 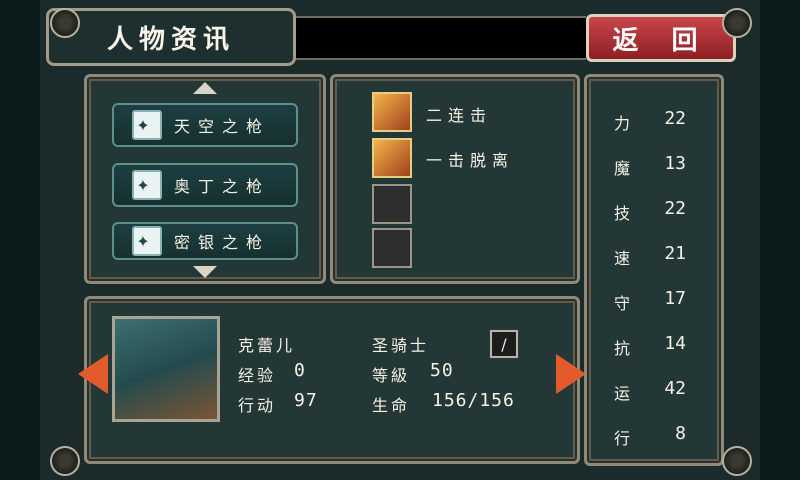 I want to click on weapon-name: 天空之枪, so click(x=222, y=126).